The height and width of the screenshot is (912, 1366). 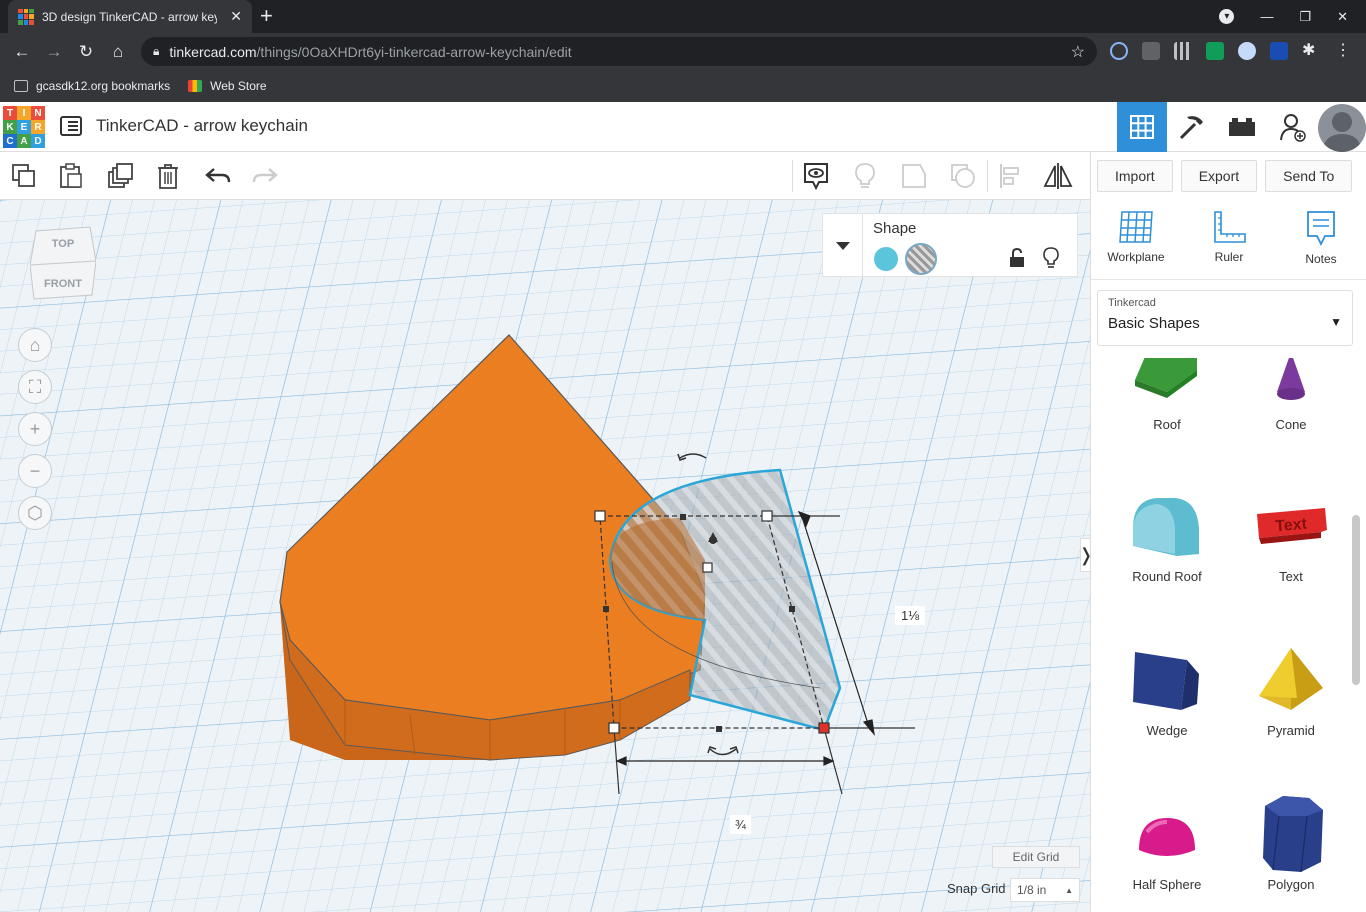 What do you see at coordinates (266, 16) in the screenshot?
I see `new-tab-button: +` at bounding box center [266, 16].